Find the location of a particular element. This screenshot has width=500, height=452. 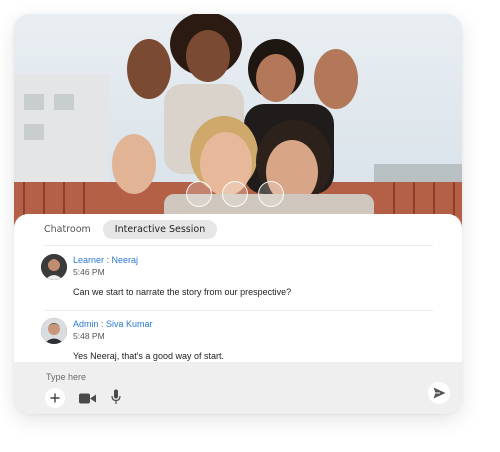

microphone-icon is located at coordinates (116, 396).